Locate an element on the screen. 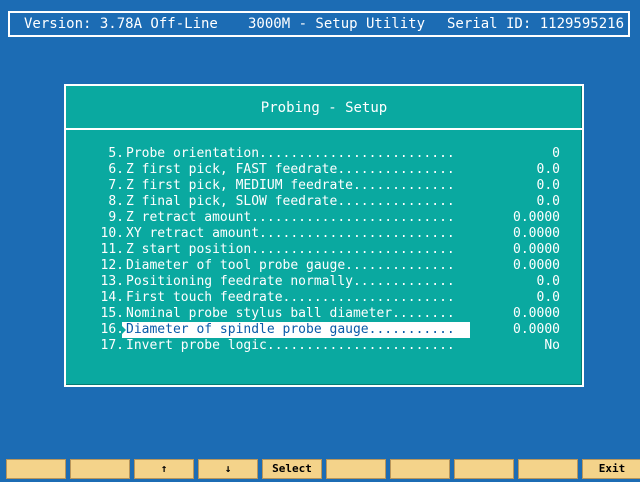 The width and height of the screenshot is (640, 482). setting-number: 5. is located at coordinates (116, 153).